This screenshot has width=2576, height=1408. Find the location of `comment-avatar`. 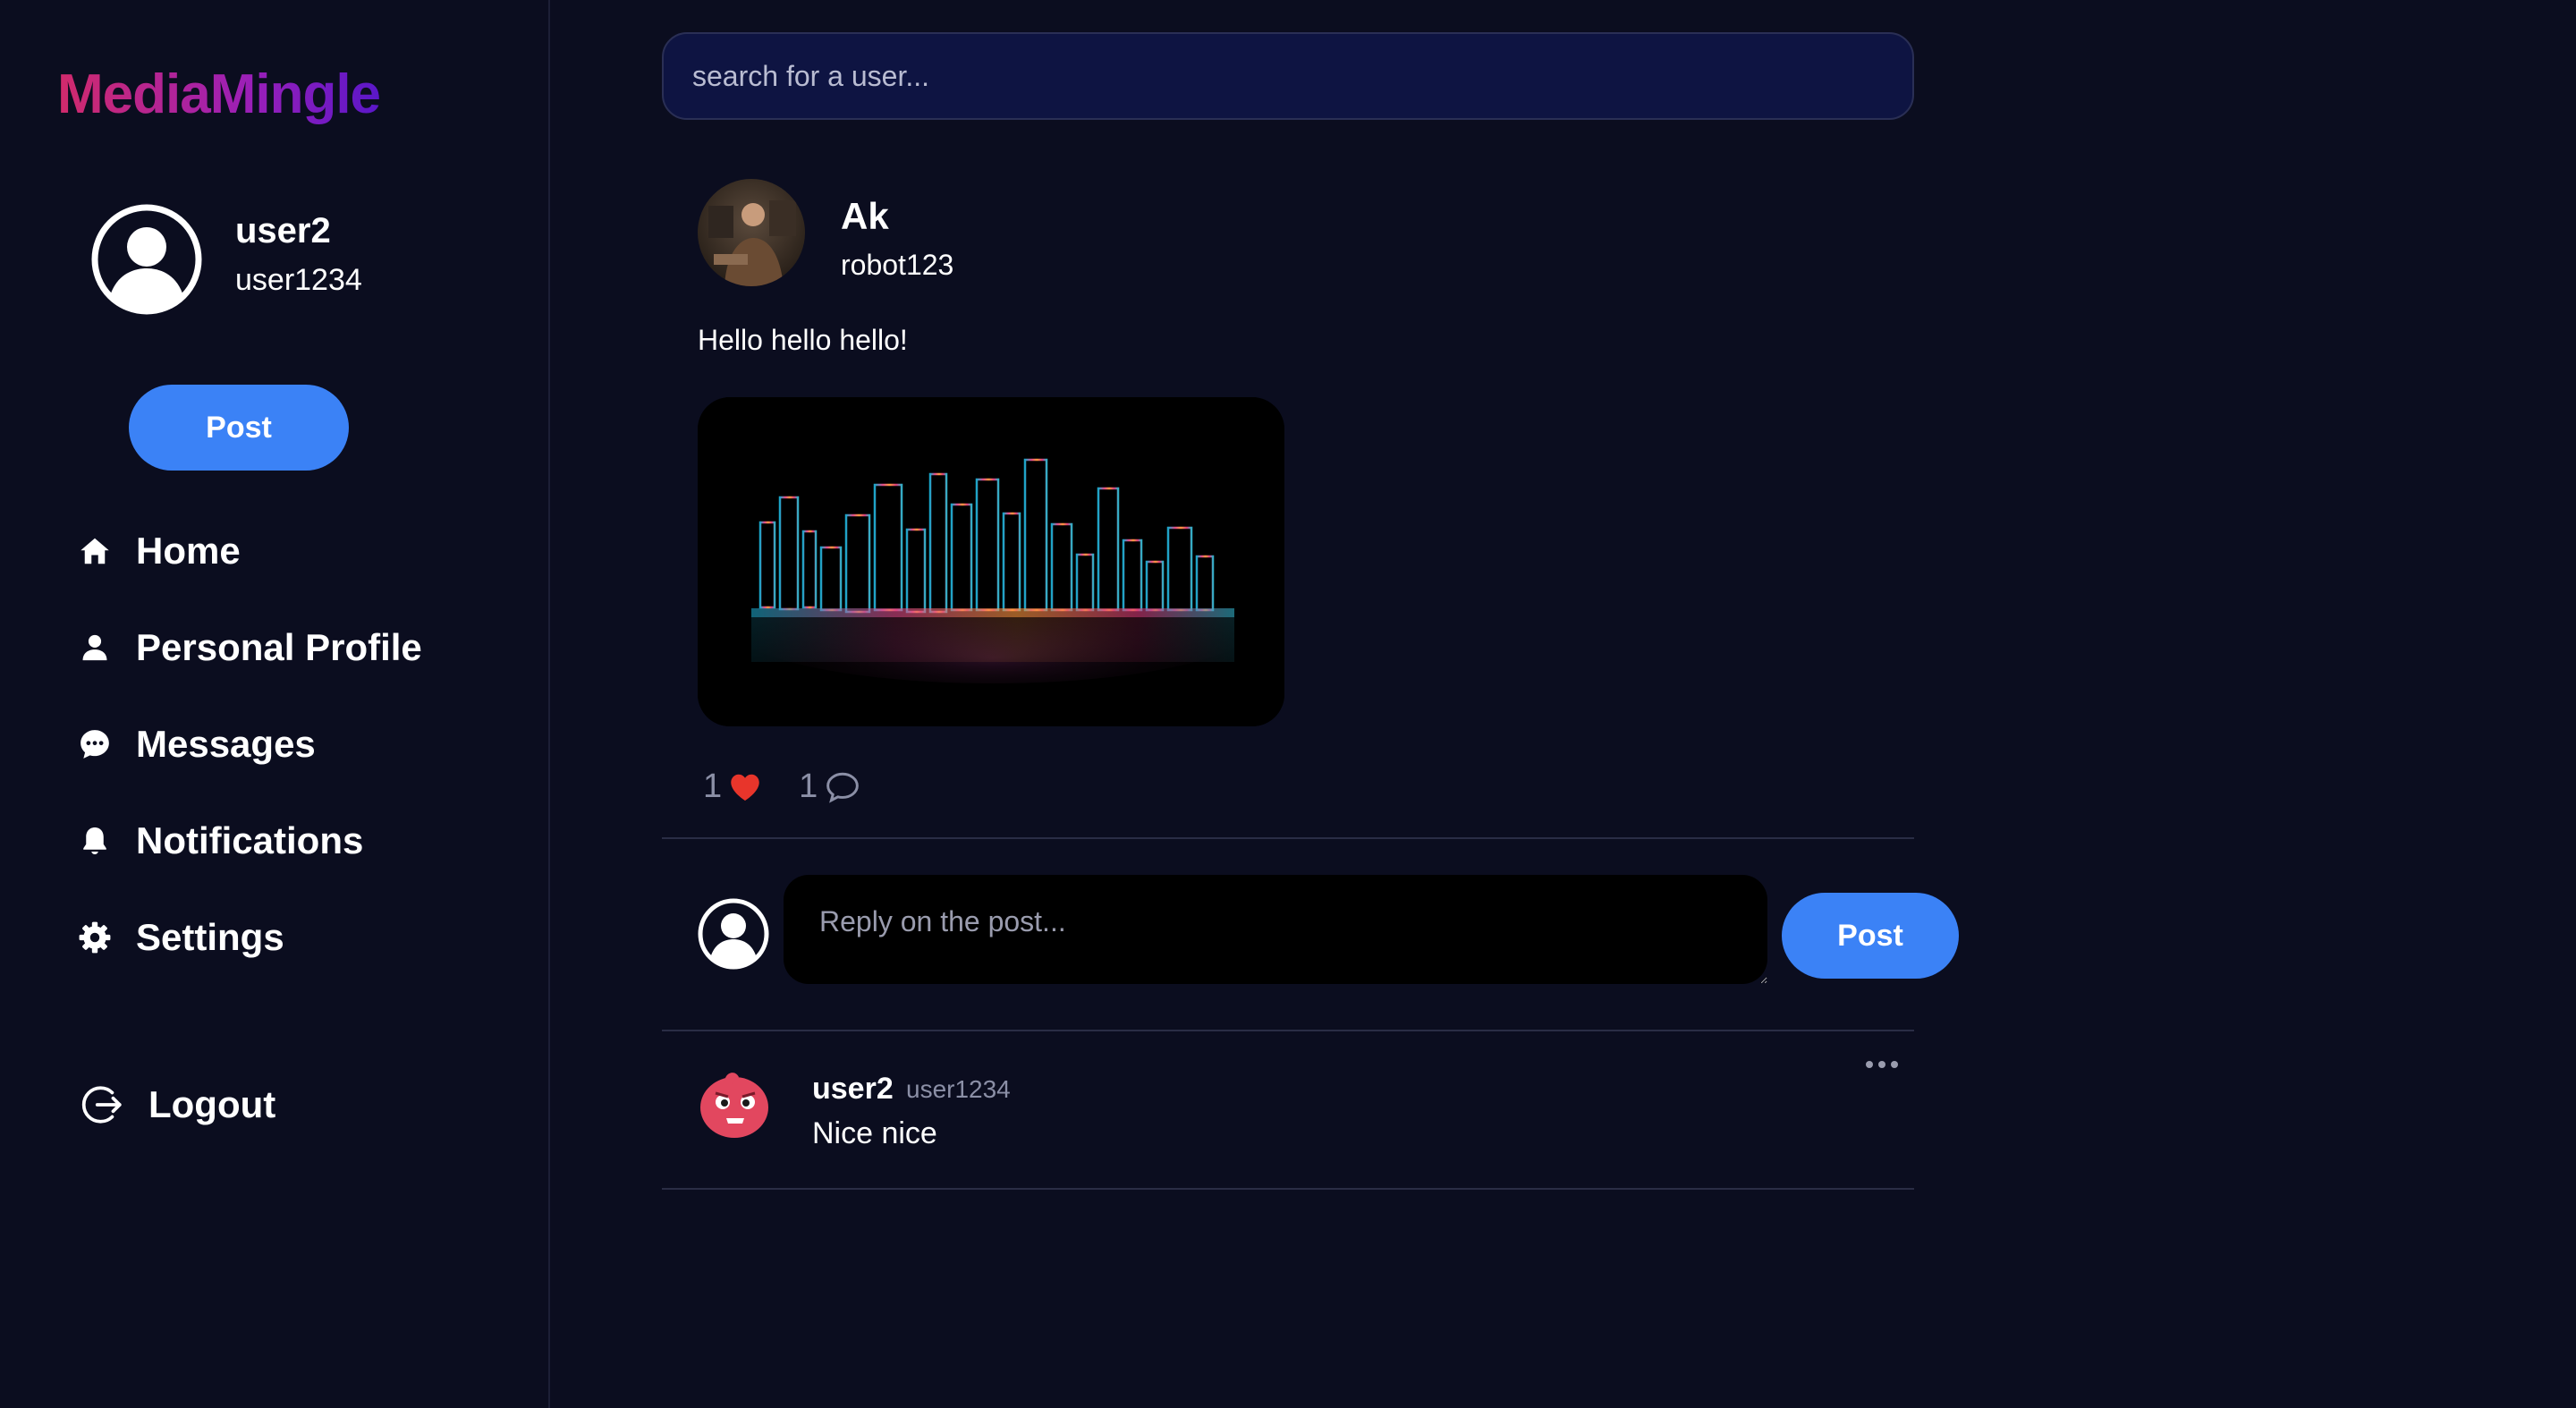

comment-avatar is located at coordinates (734, 1103).